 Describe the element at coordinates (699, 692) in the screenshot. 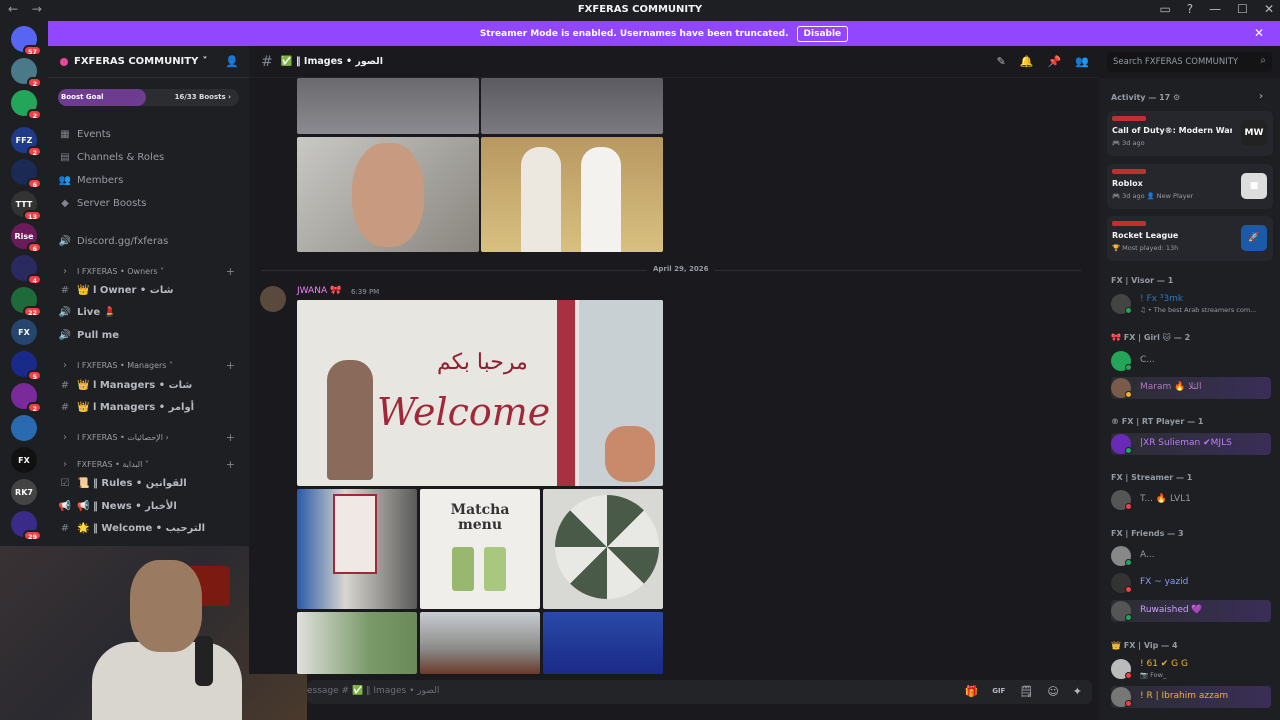

I see `message-composer: essage # ✅ ‖ Images • الصور 🎁 GIF 🗒 ☺ ✦` at that location.